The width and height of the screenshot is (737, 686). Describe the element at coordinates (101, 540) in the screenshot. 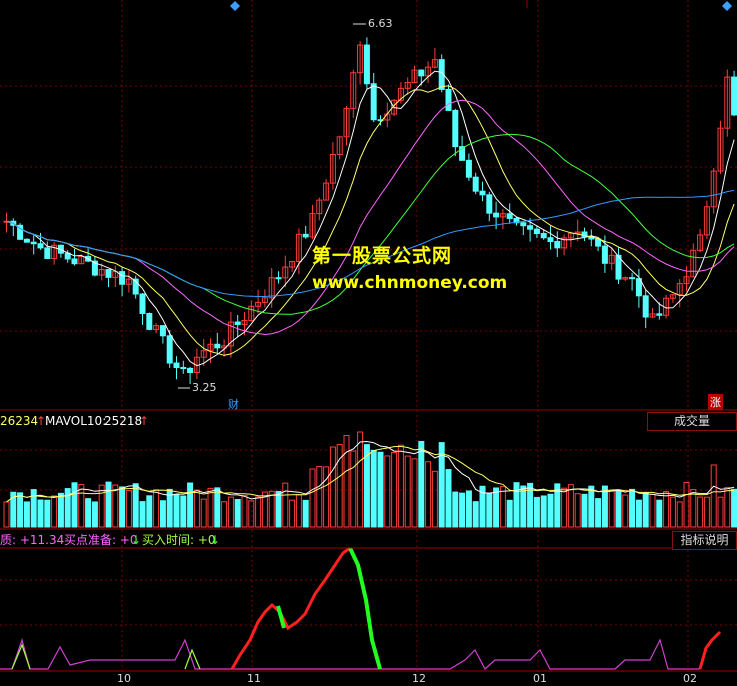

I see `indicator-item2: 买点准备: +0` at that location.